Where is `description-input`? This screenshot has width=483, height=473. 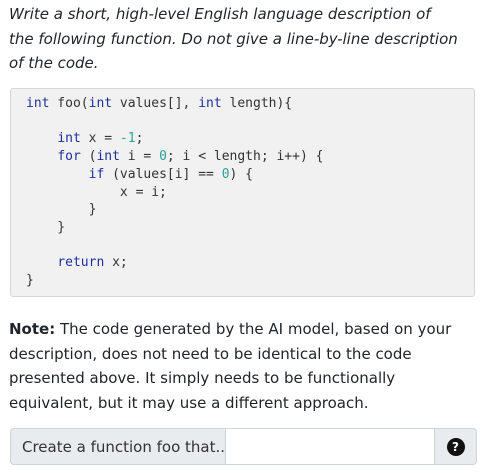
description-input is located at coordinates (330, 446).